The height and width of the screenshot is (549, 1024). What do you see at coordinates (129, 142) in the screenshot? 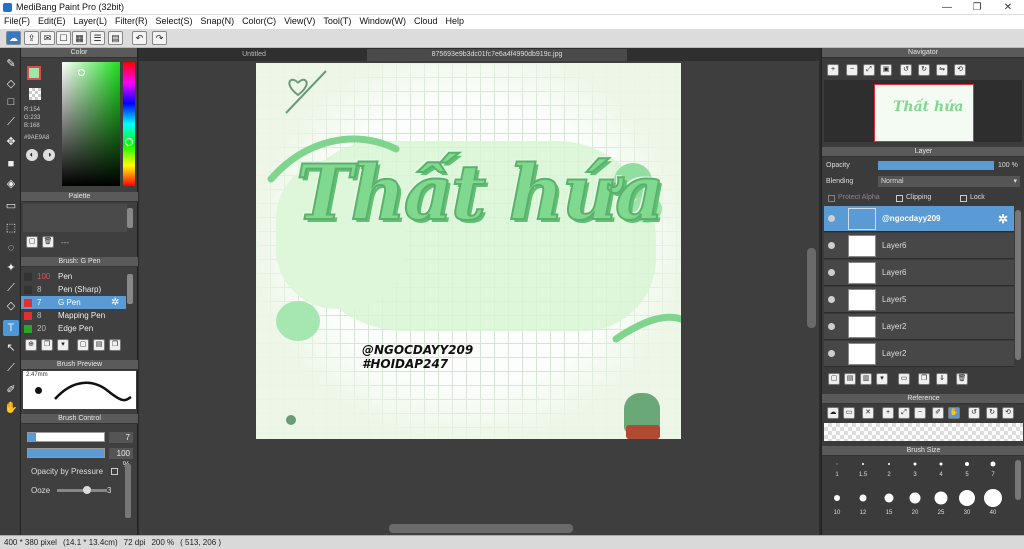
I see `hue-slider-handle` at bounding box center [129, 142].